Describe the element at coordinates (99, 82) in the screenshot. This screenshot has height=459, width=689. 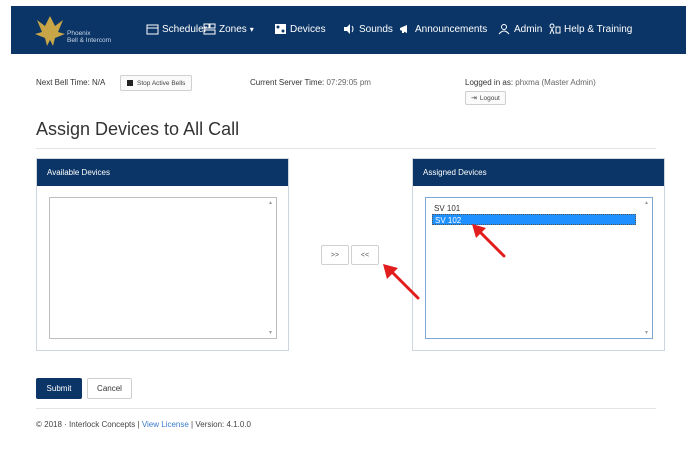
I see `next-bell-value: N/A` at that location.